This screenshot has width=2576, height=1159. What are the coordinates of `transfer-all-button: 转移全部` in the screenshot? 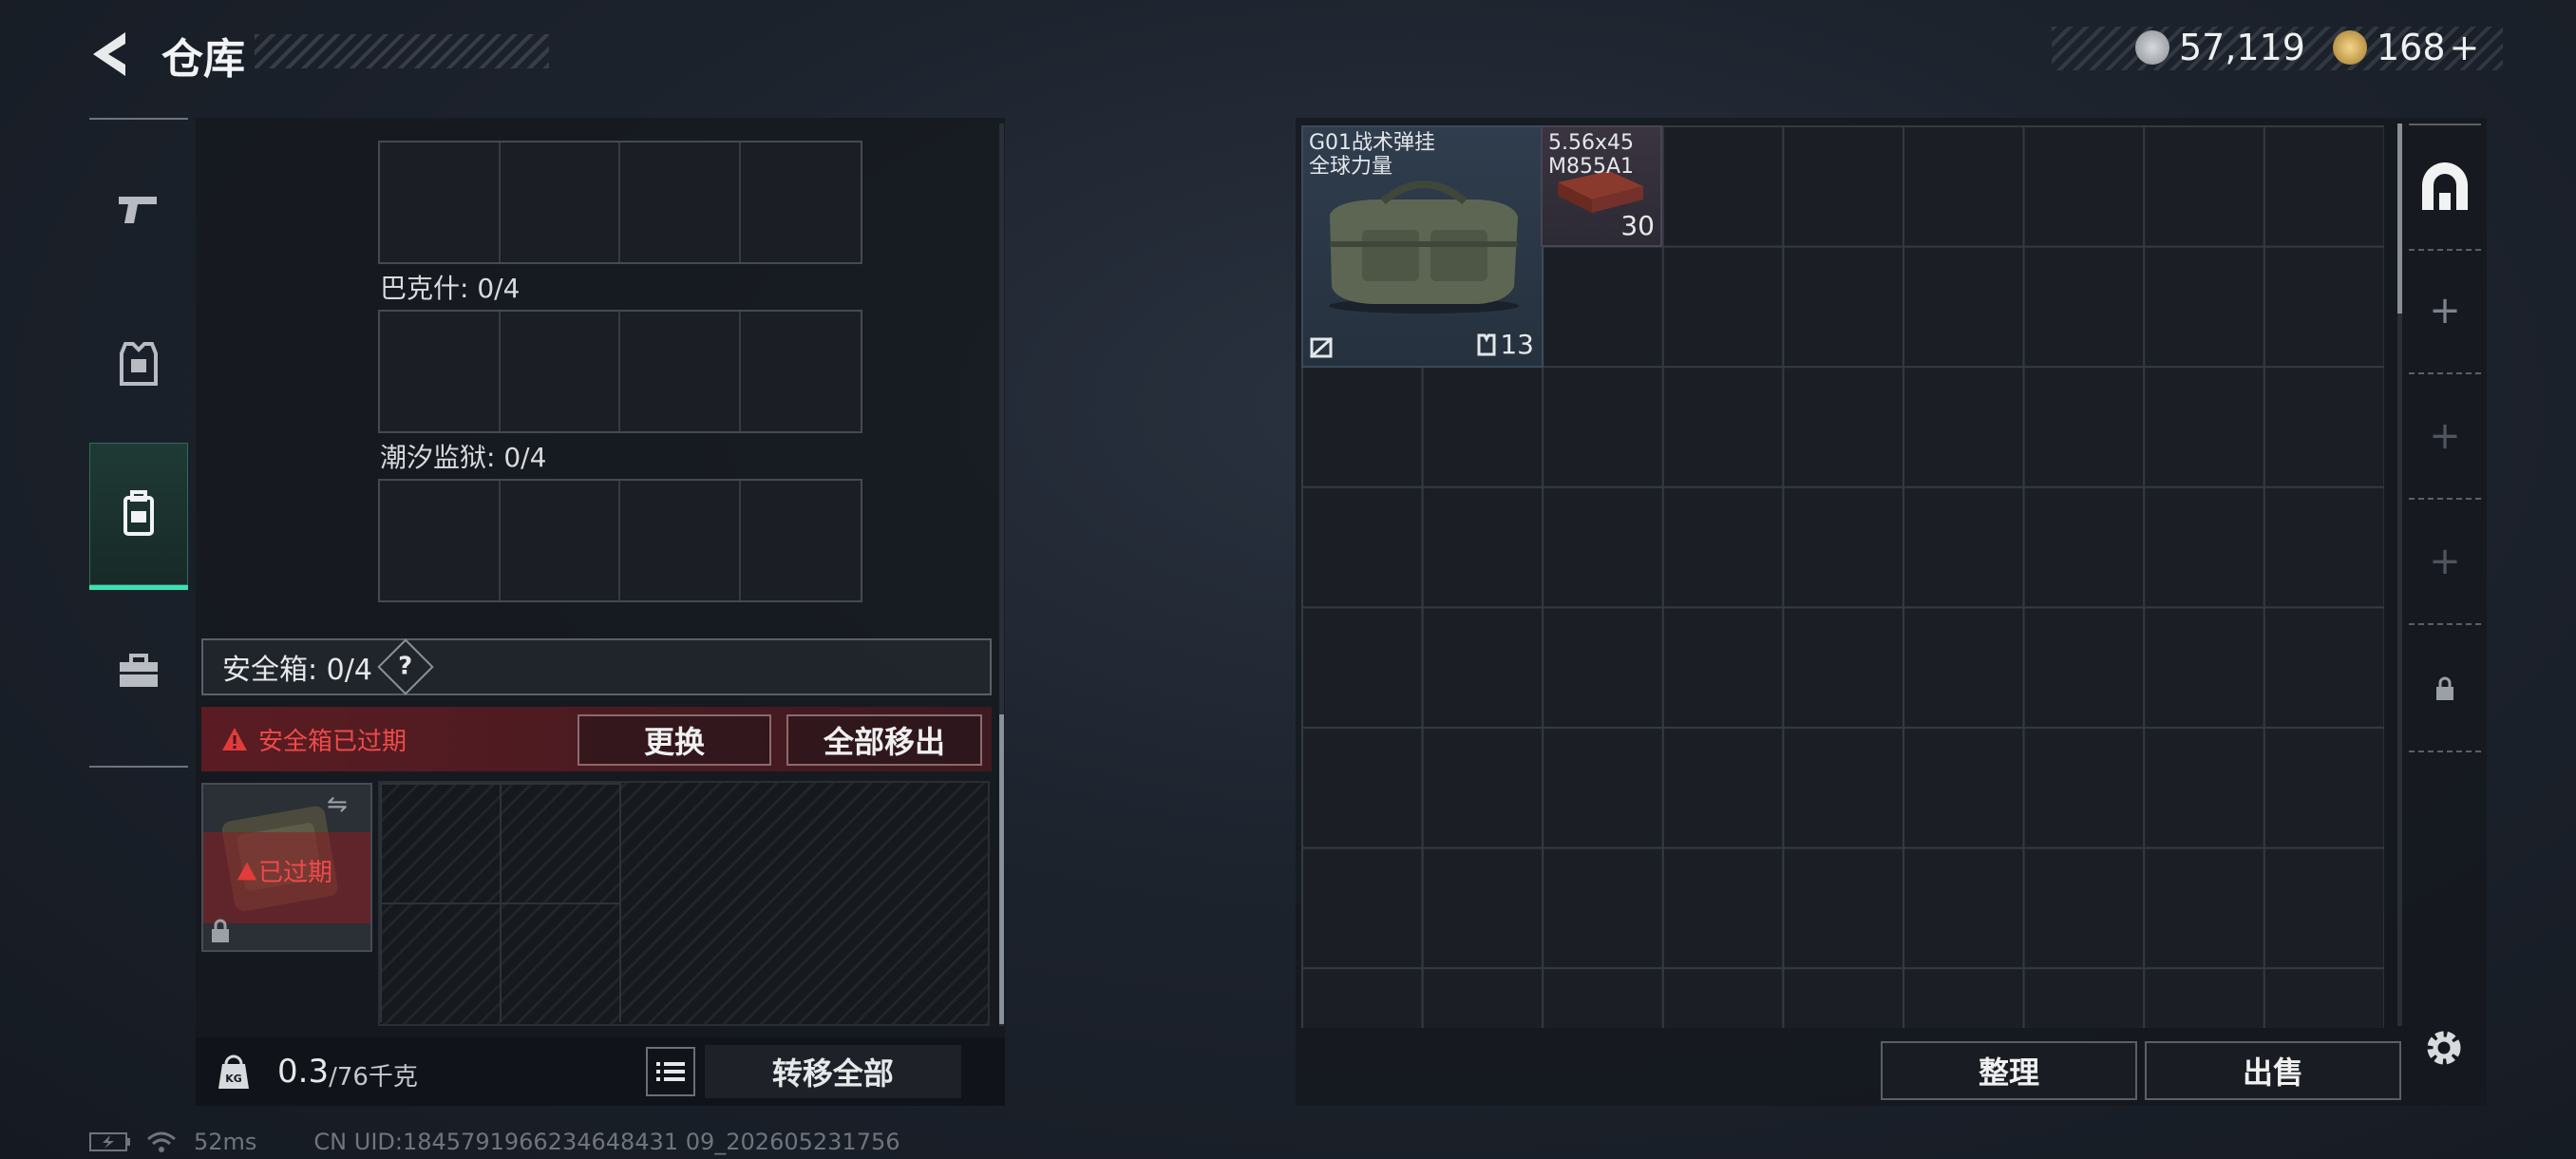 It's located at (832, 1071).